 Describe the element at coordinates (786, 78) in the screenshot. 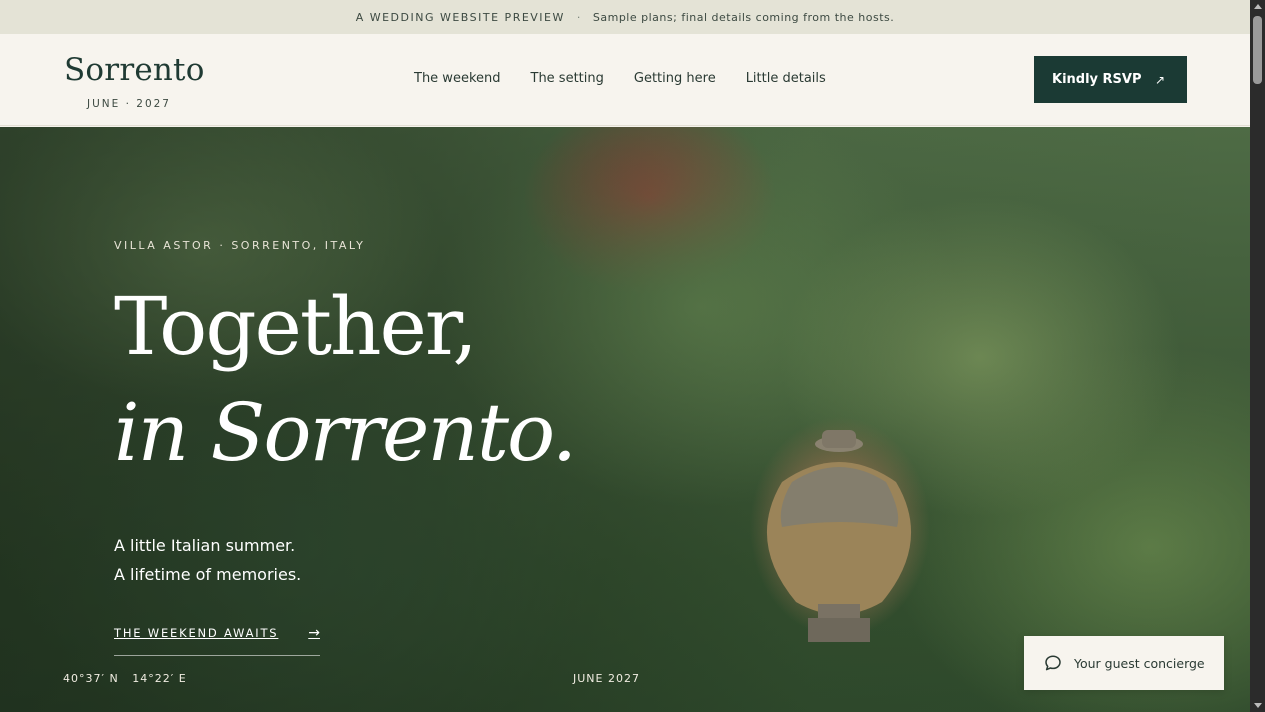

I see `nav-little-details: Little details` at that location.